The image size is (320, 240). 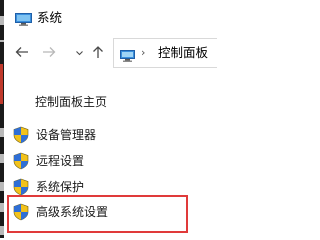 What do you see at coordinates (66, 135) in the screenshot?
I see `task-label: 设备管理器` at bounding box center [66, 135].